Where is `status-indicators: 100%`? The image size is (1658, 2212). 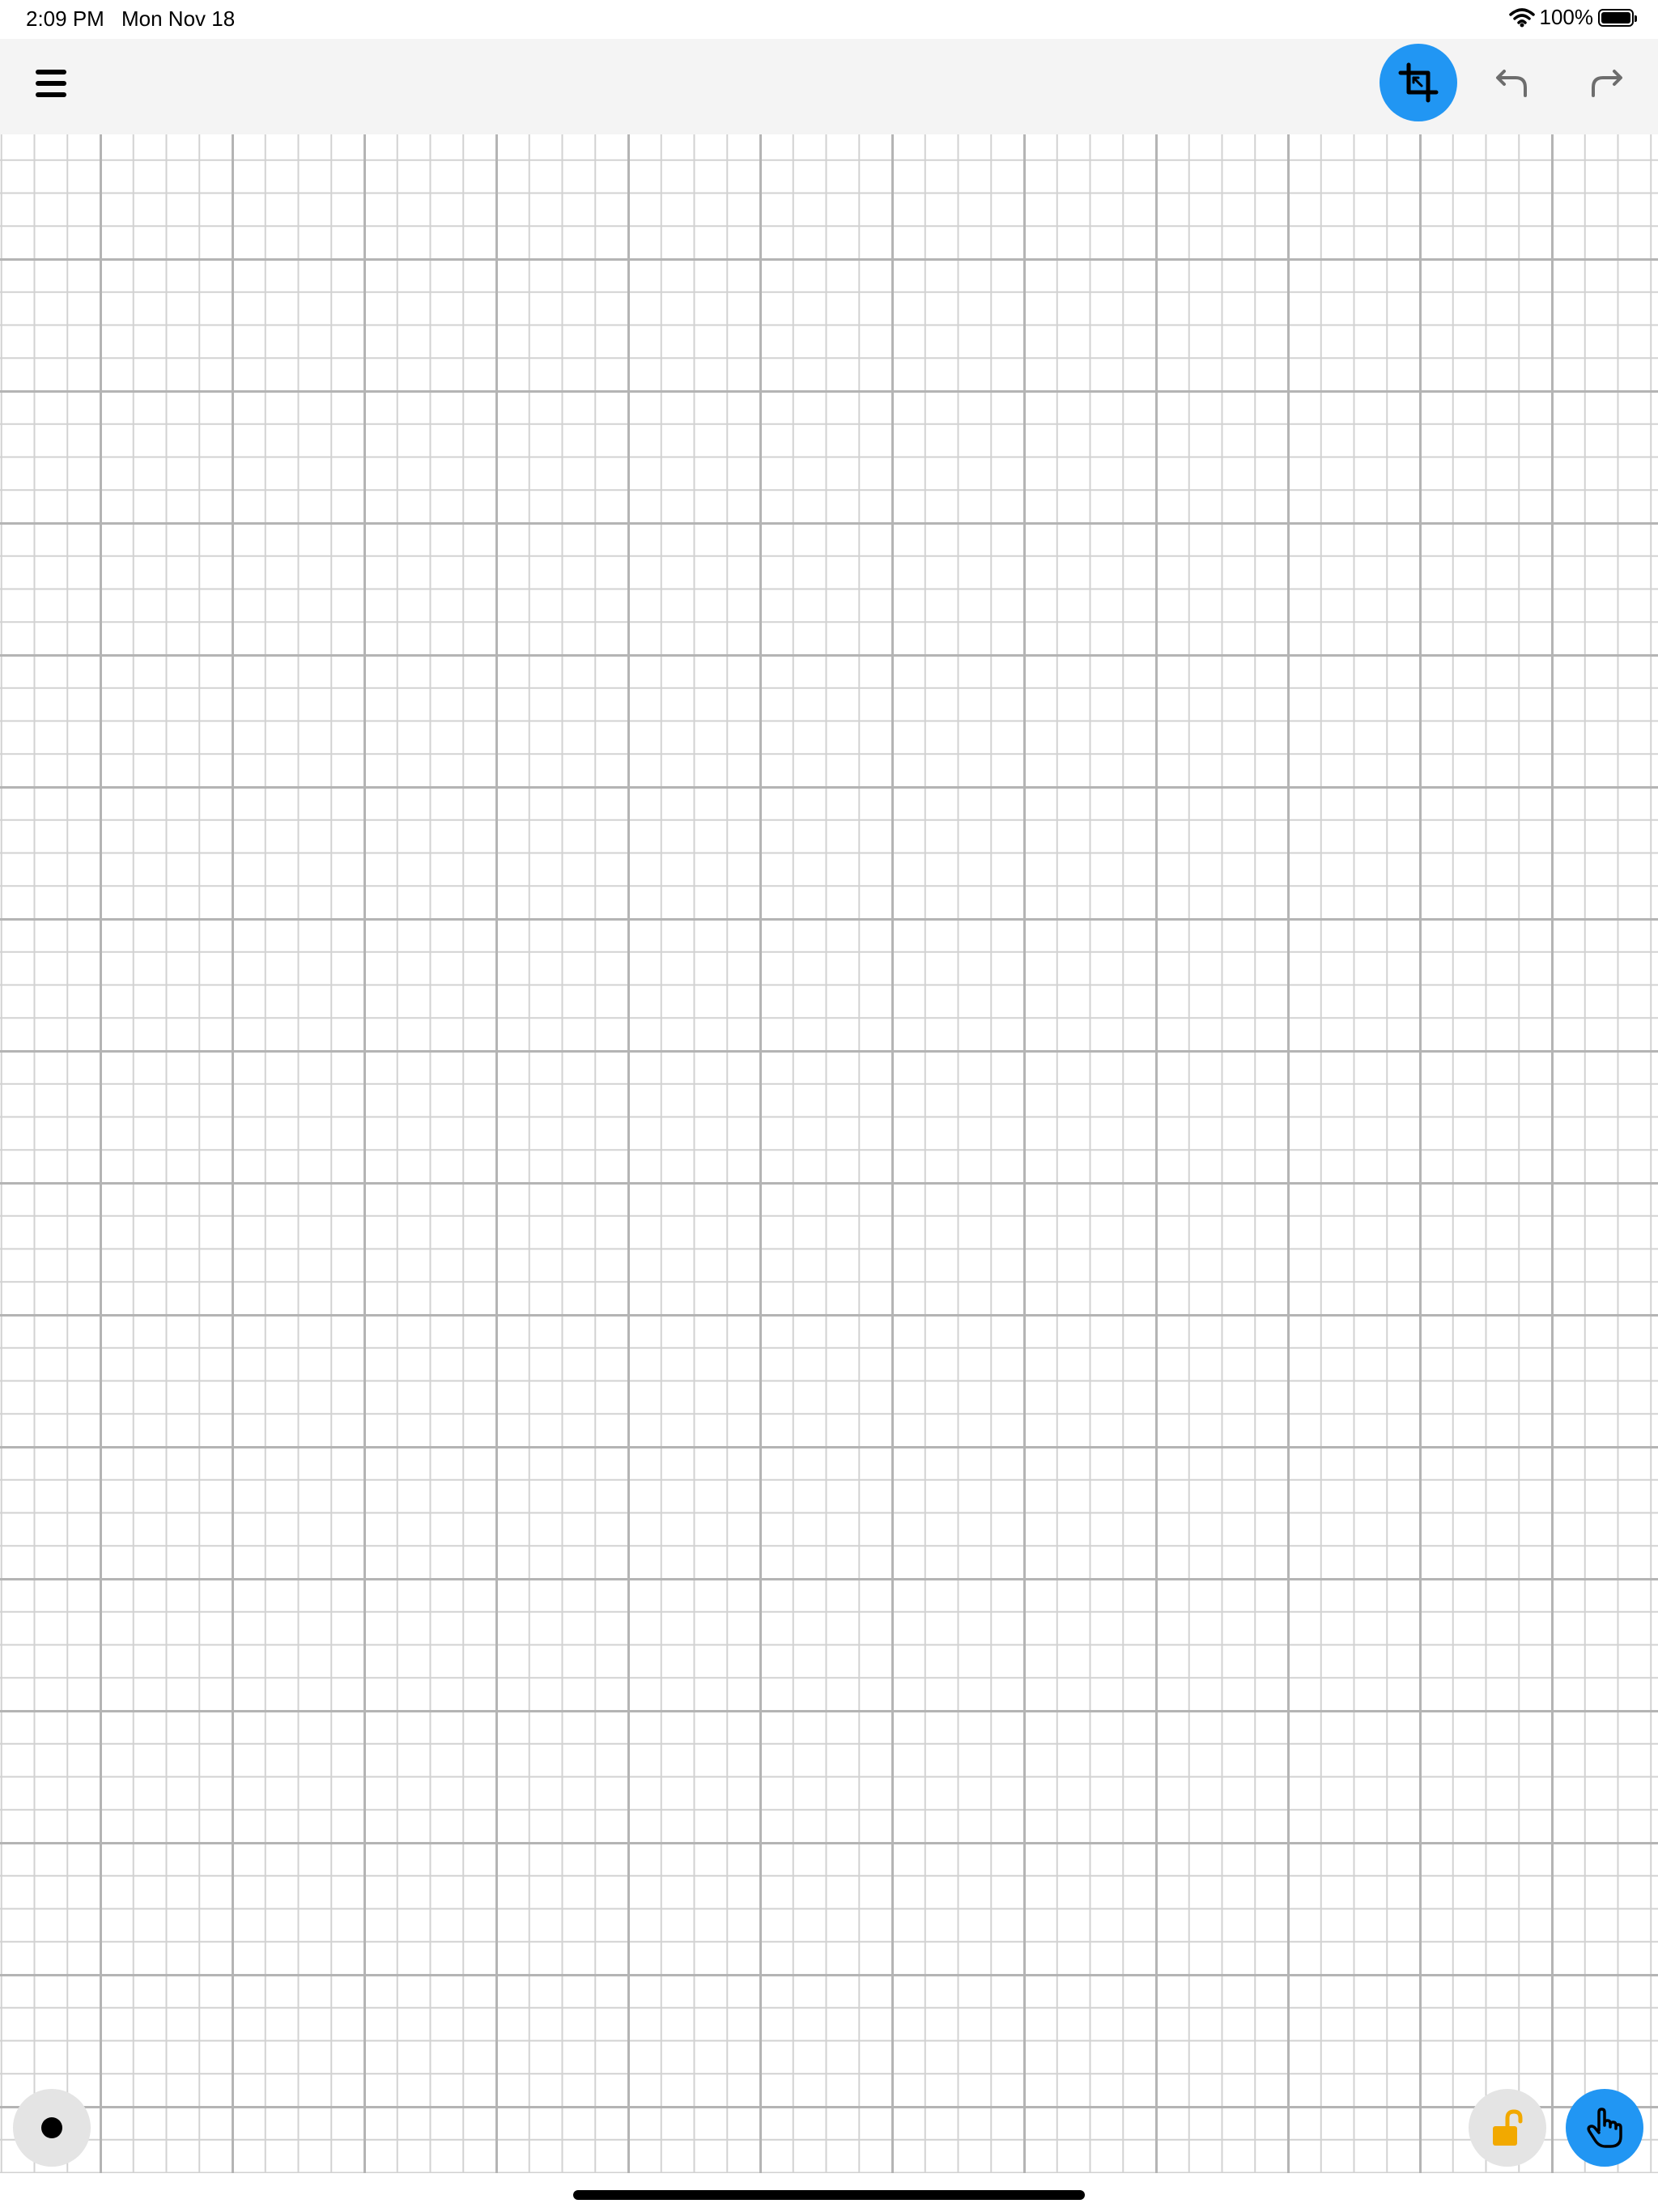
status-indicators: 100% is located at coordinates (1572, 18).